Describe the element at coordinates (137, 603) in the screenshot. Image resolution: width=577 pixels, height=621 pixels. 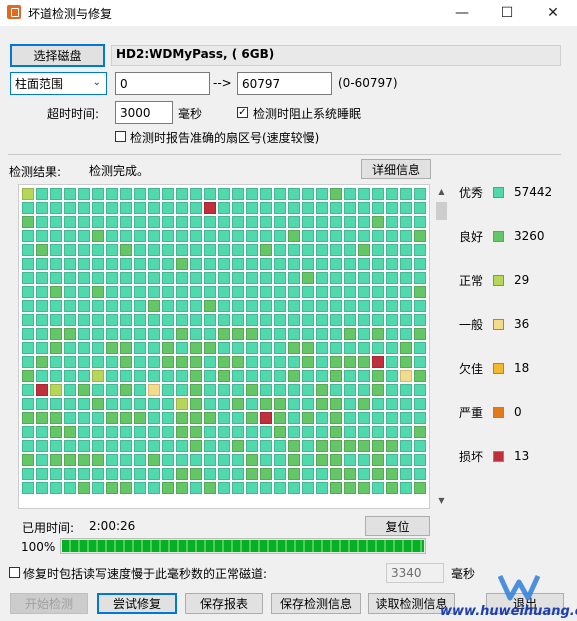
I see `try-repair-button: 尝试修复` at that location.